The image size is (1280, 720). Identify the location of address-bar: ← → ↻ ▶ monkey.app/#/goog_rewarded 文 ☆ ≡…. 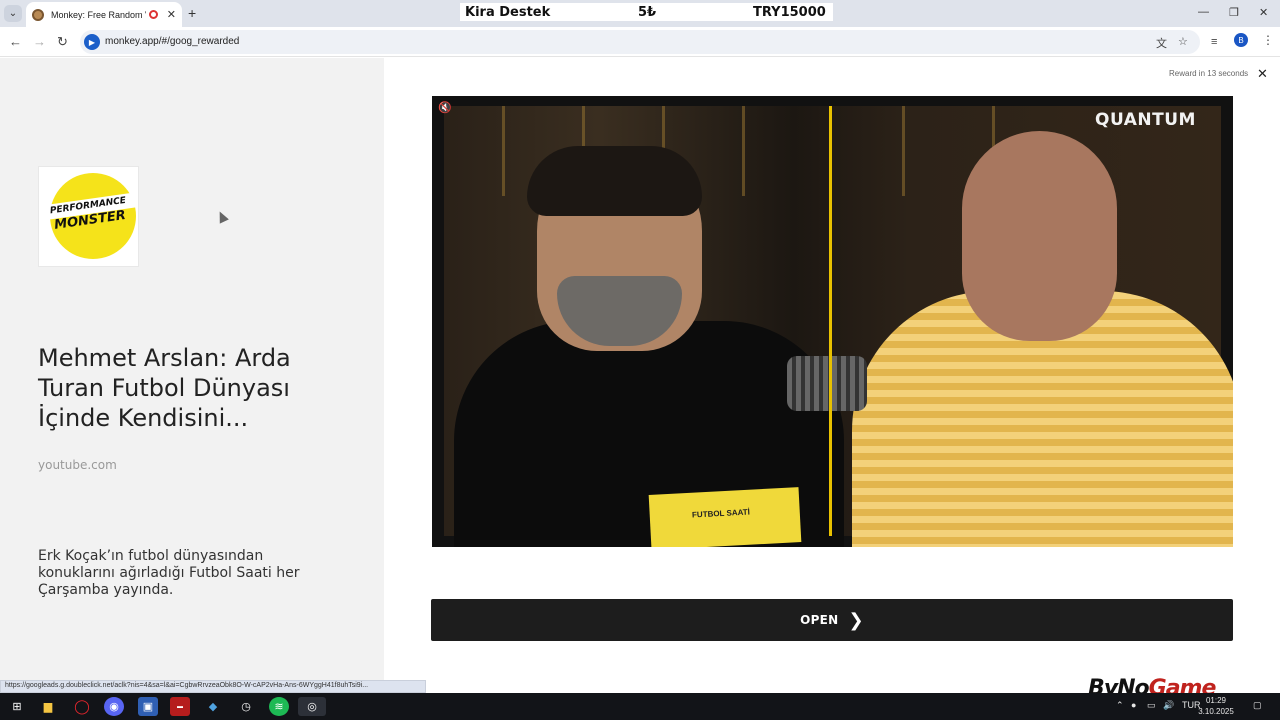
(640, 42).